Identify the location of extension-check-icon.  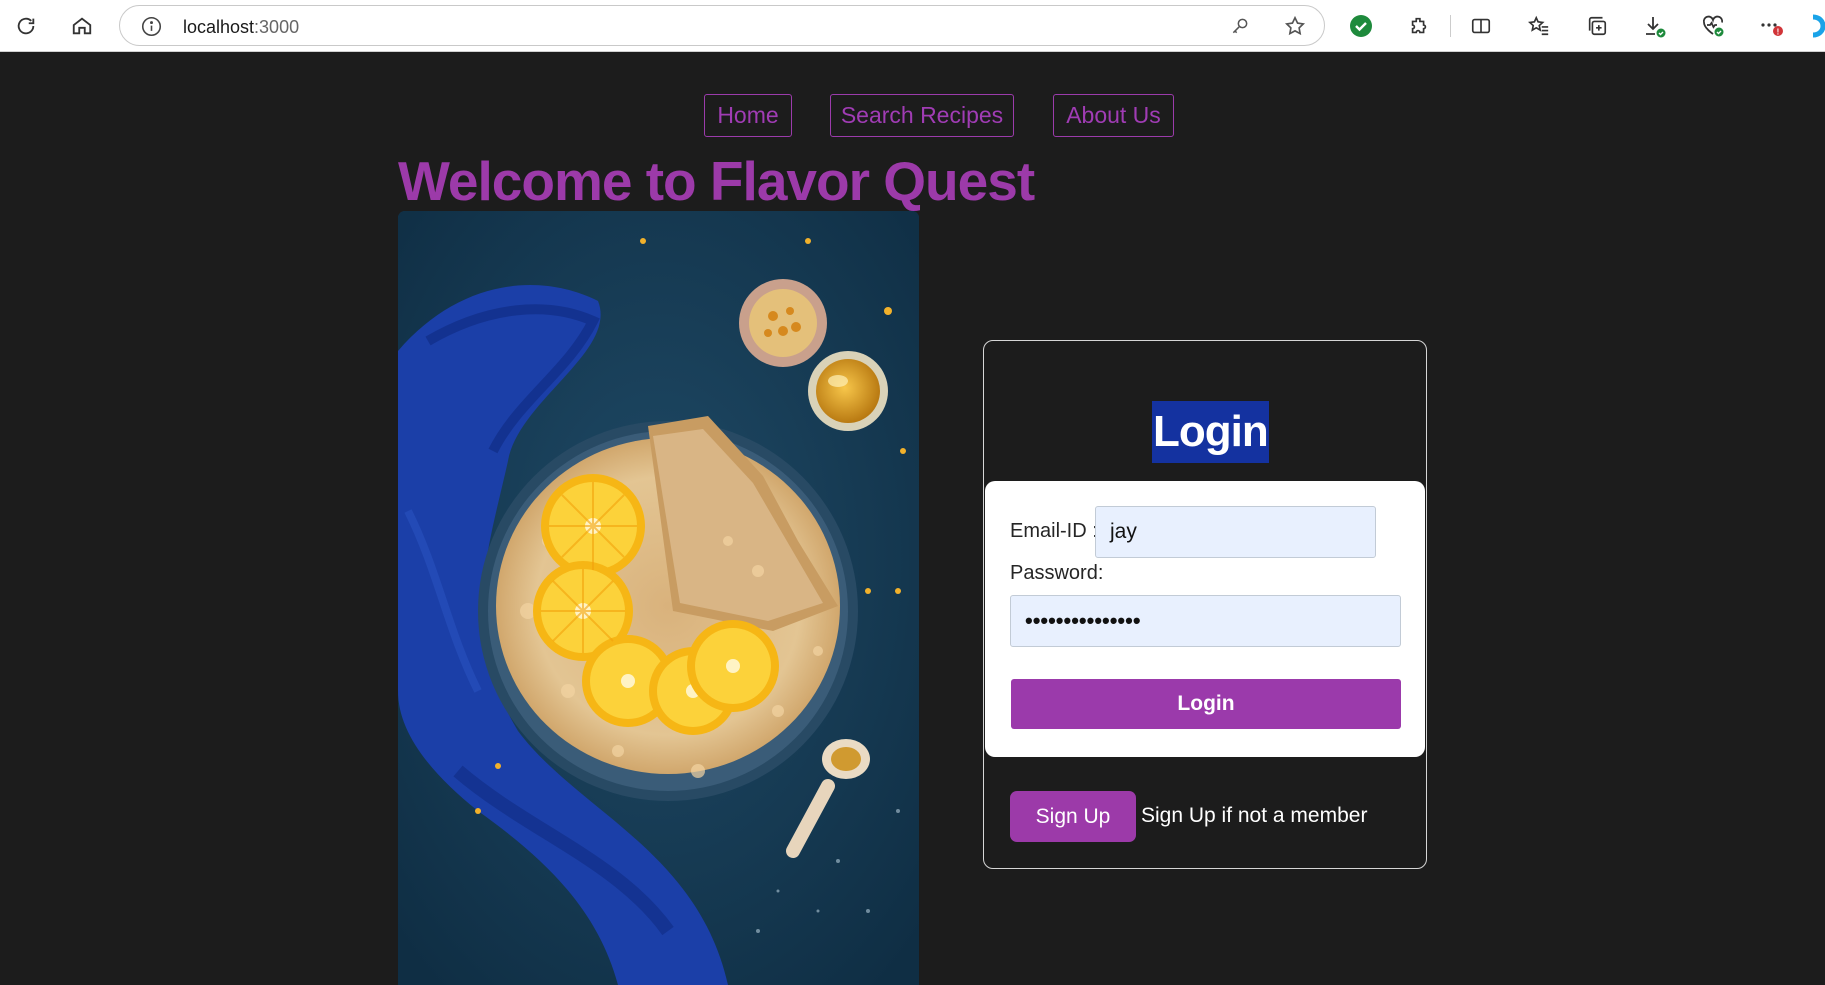
(1361, 26).